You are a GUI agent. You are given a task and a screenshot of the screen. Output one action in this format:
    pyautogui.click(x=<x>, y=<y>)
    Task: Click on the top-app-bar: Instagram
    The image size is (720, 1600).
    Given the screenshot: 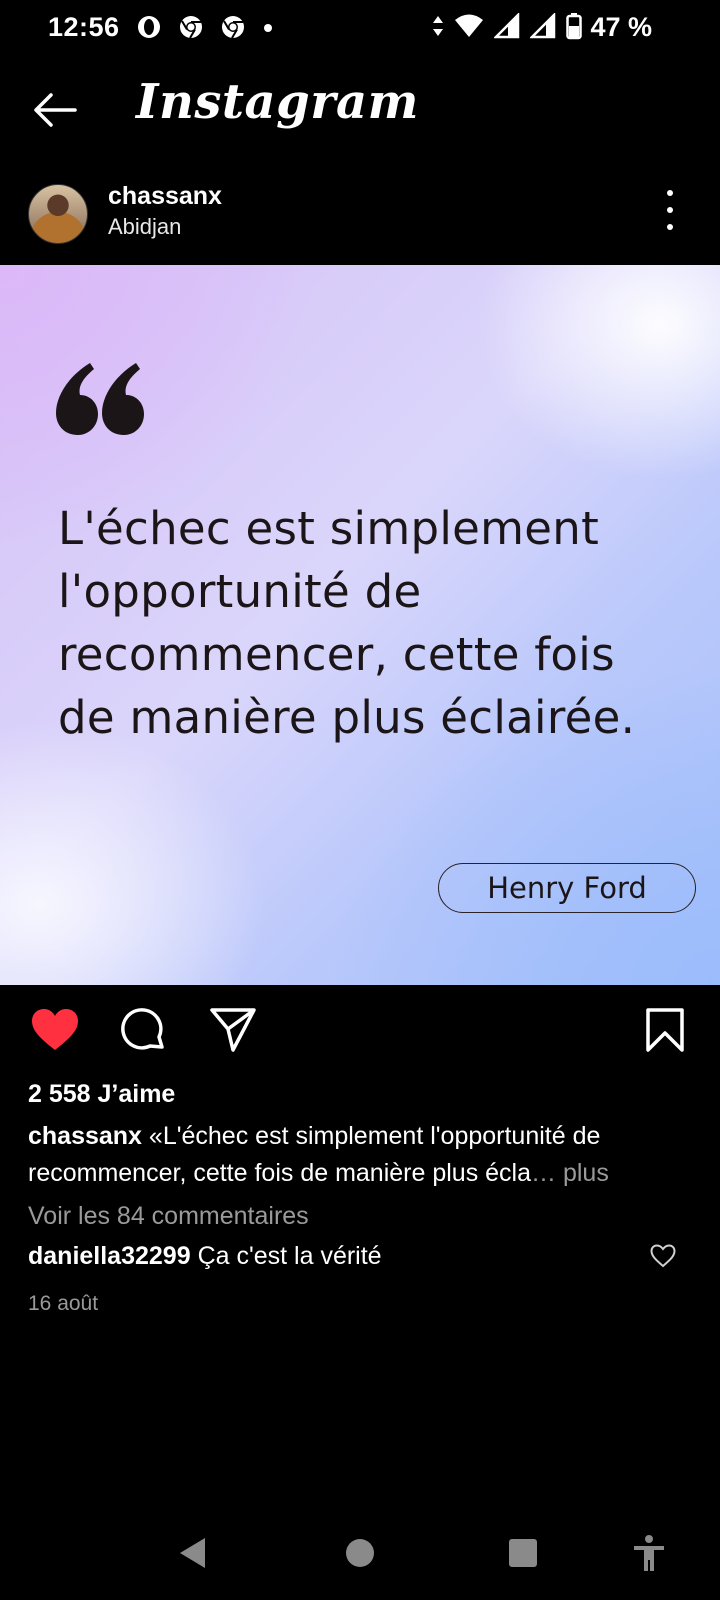 What is the action you would take?
    pyautogui.click(x=360, y=108)
    